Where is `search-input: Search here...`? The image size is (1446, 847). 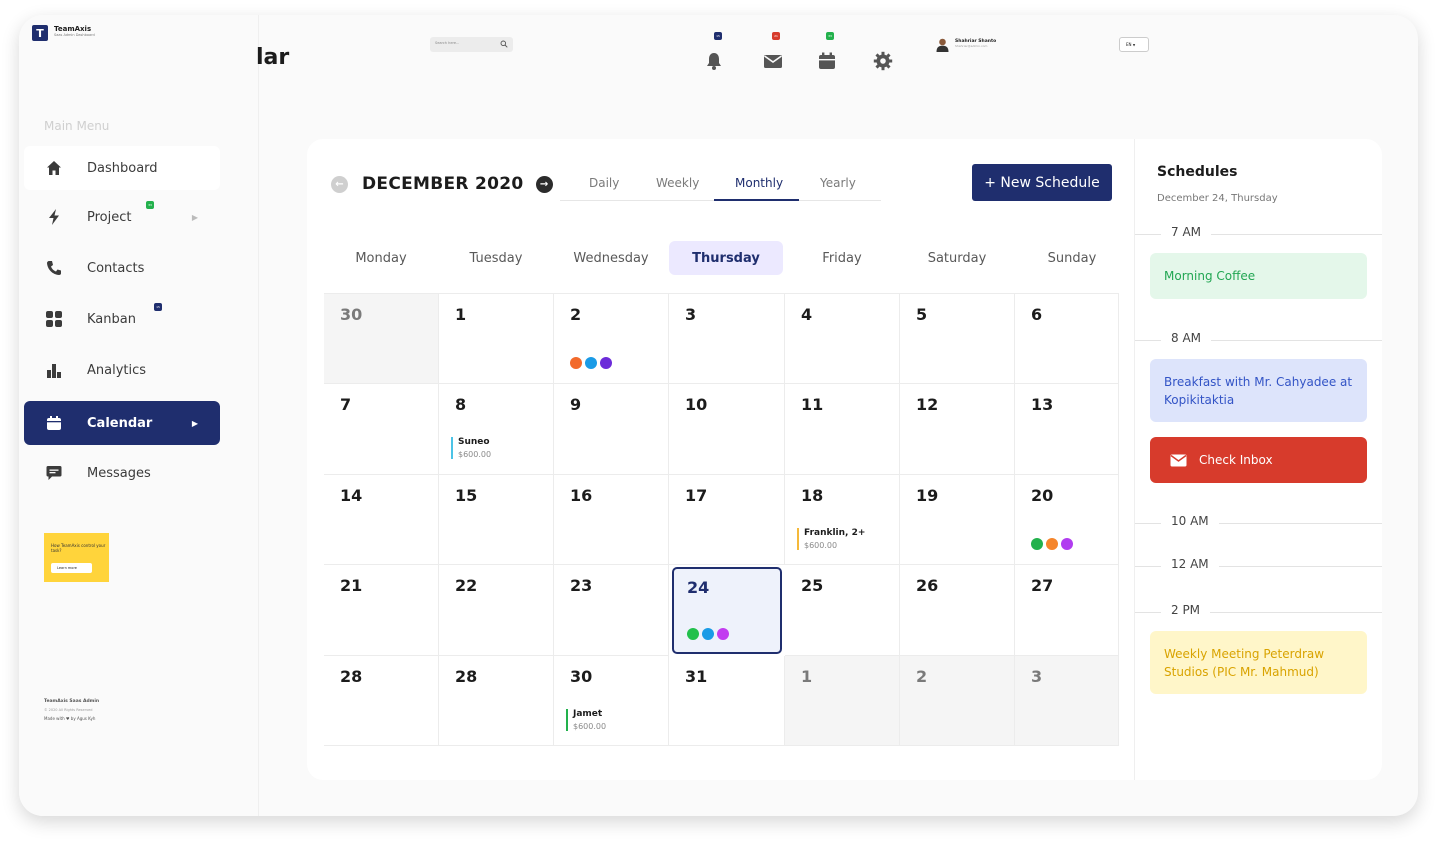 search-input: Search here... is located at coordinates (471, 44).